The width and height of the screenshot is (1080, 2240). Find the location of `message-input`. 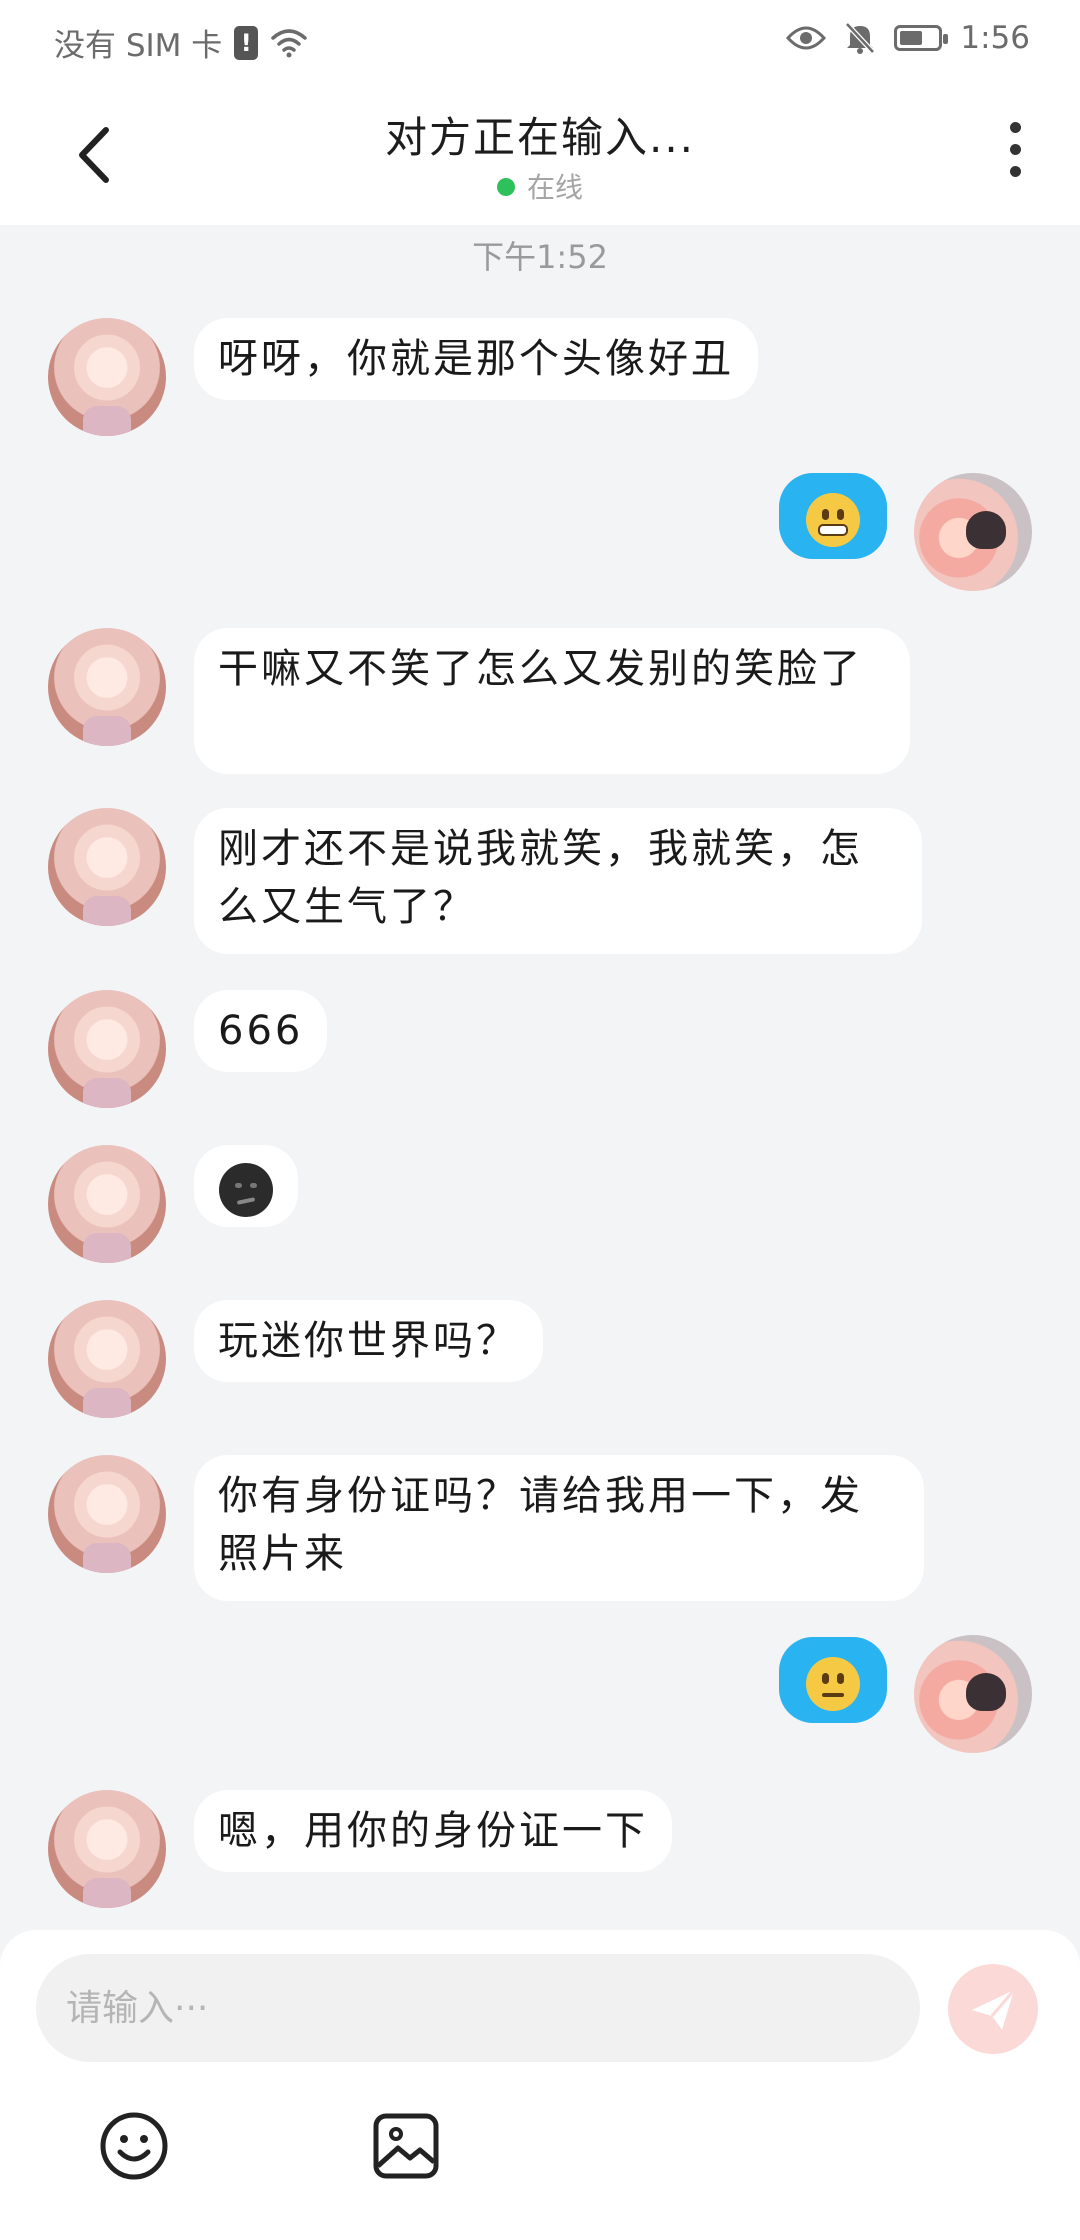

message-input is located at coordinates (478, 2008).